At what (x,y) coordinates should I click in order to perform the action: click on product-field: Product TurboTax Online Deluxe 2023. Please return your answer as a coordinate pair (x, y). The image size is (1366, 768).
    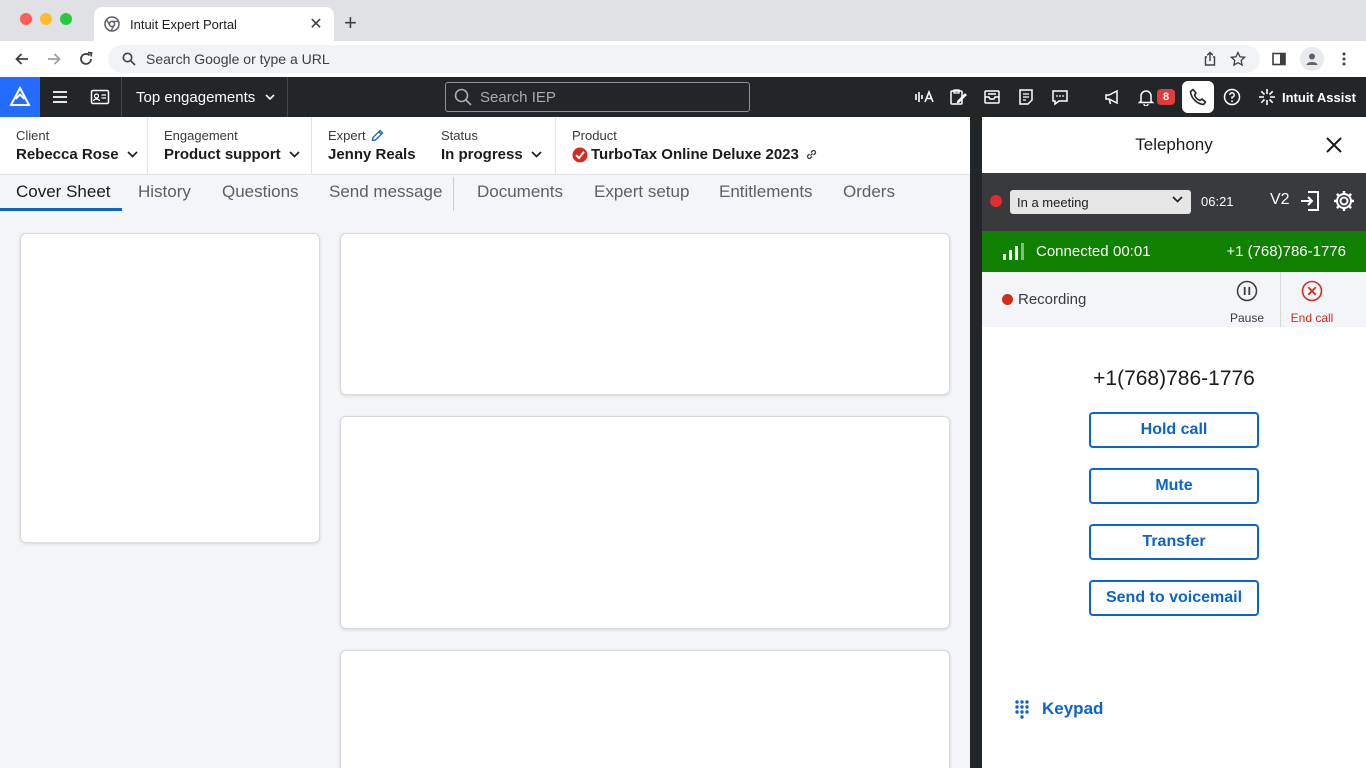
    Looking at the image, I should click on (695, 145).